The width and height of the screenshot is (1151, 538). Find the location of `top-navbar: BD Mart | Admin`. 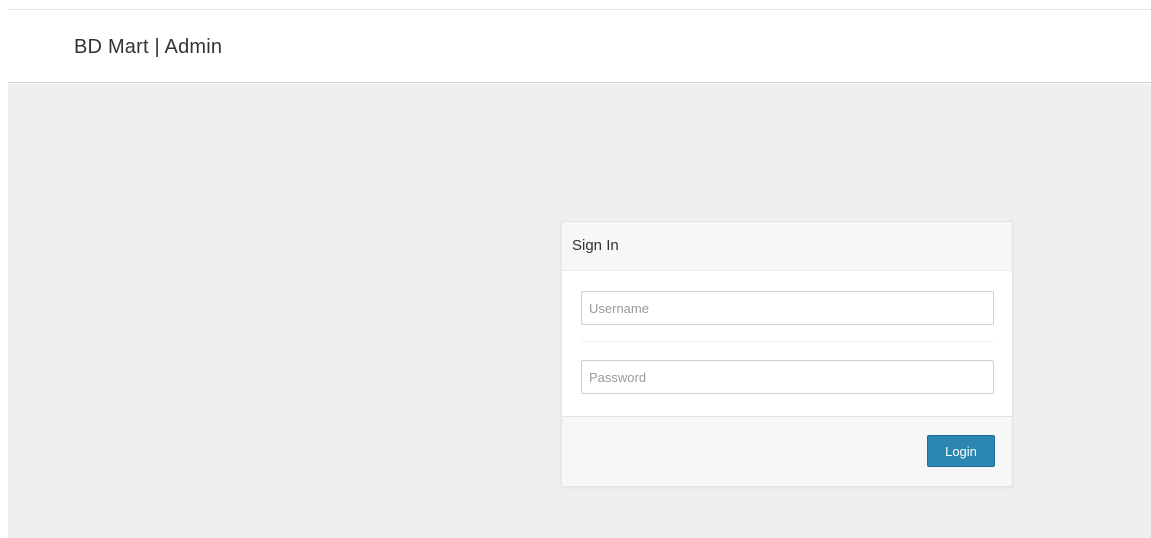

top-navbar: BD Mart | Admin is located at coordinates (579, 46).